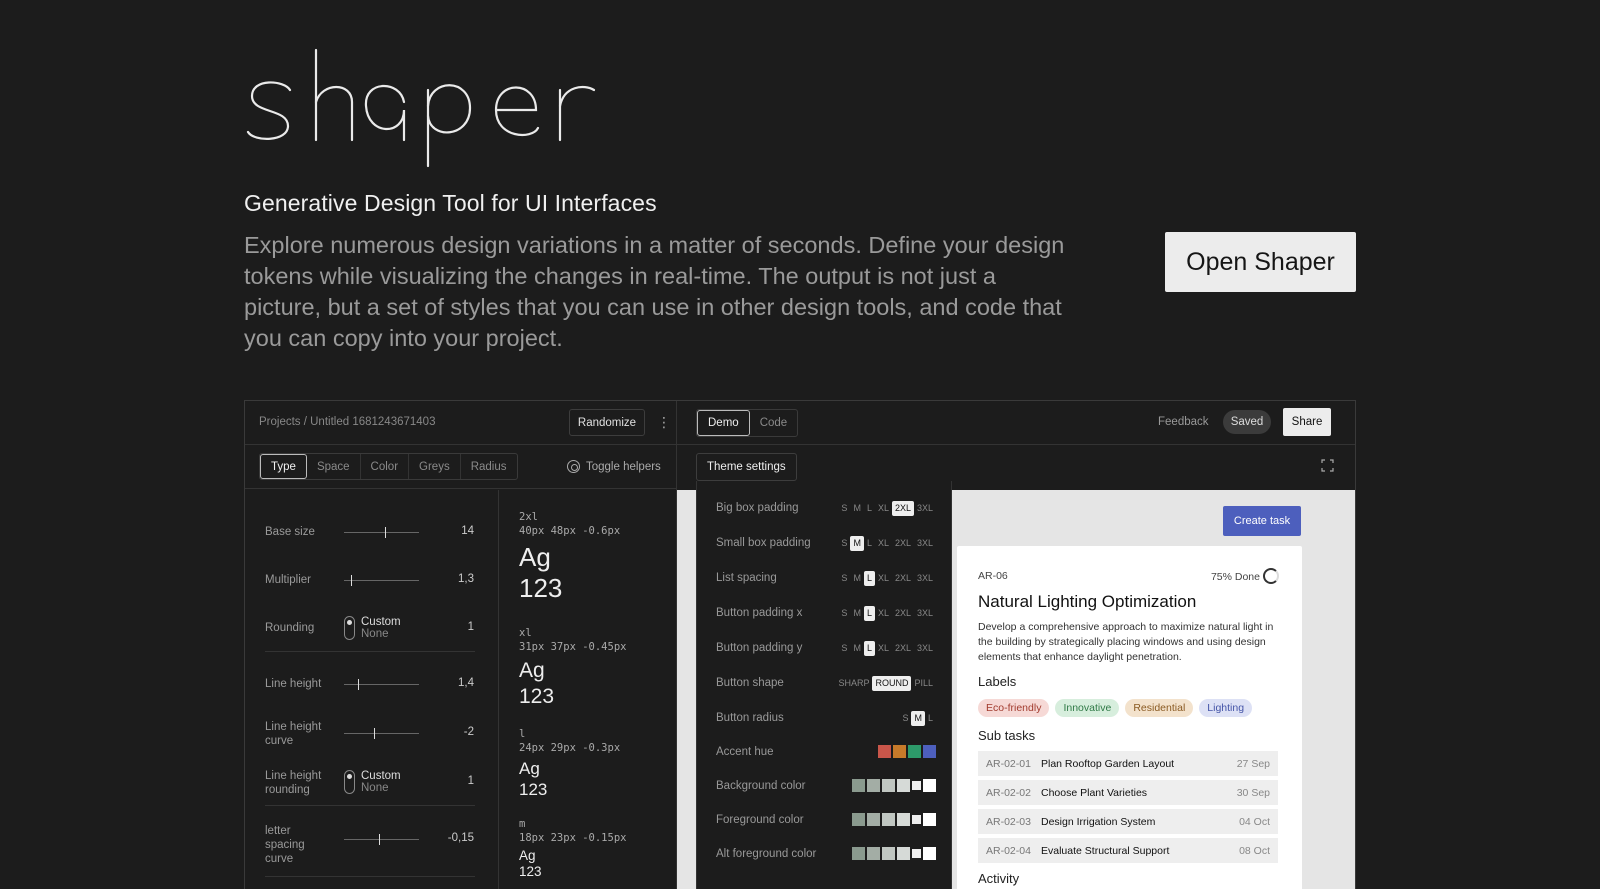 This screenshot has height=889, width=1600. I want to click on toggle-helpers-button: Toggle helpers, so click(614, 466).